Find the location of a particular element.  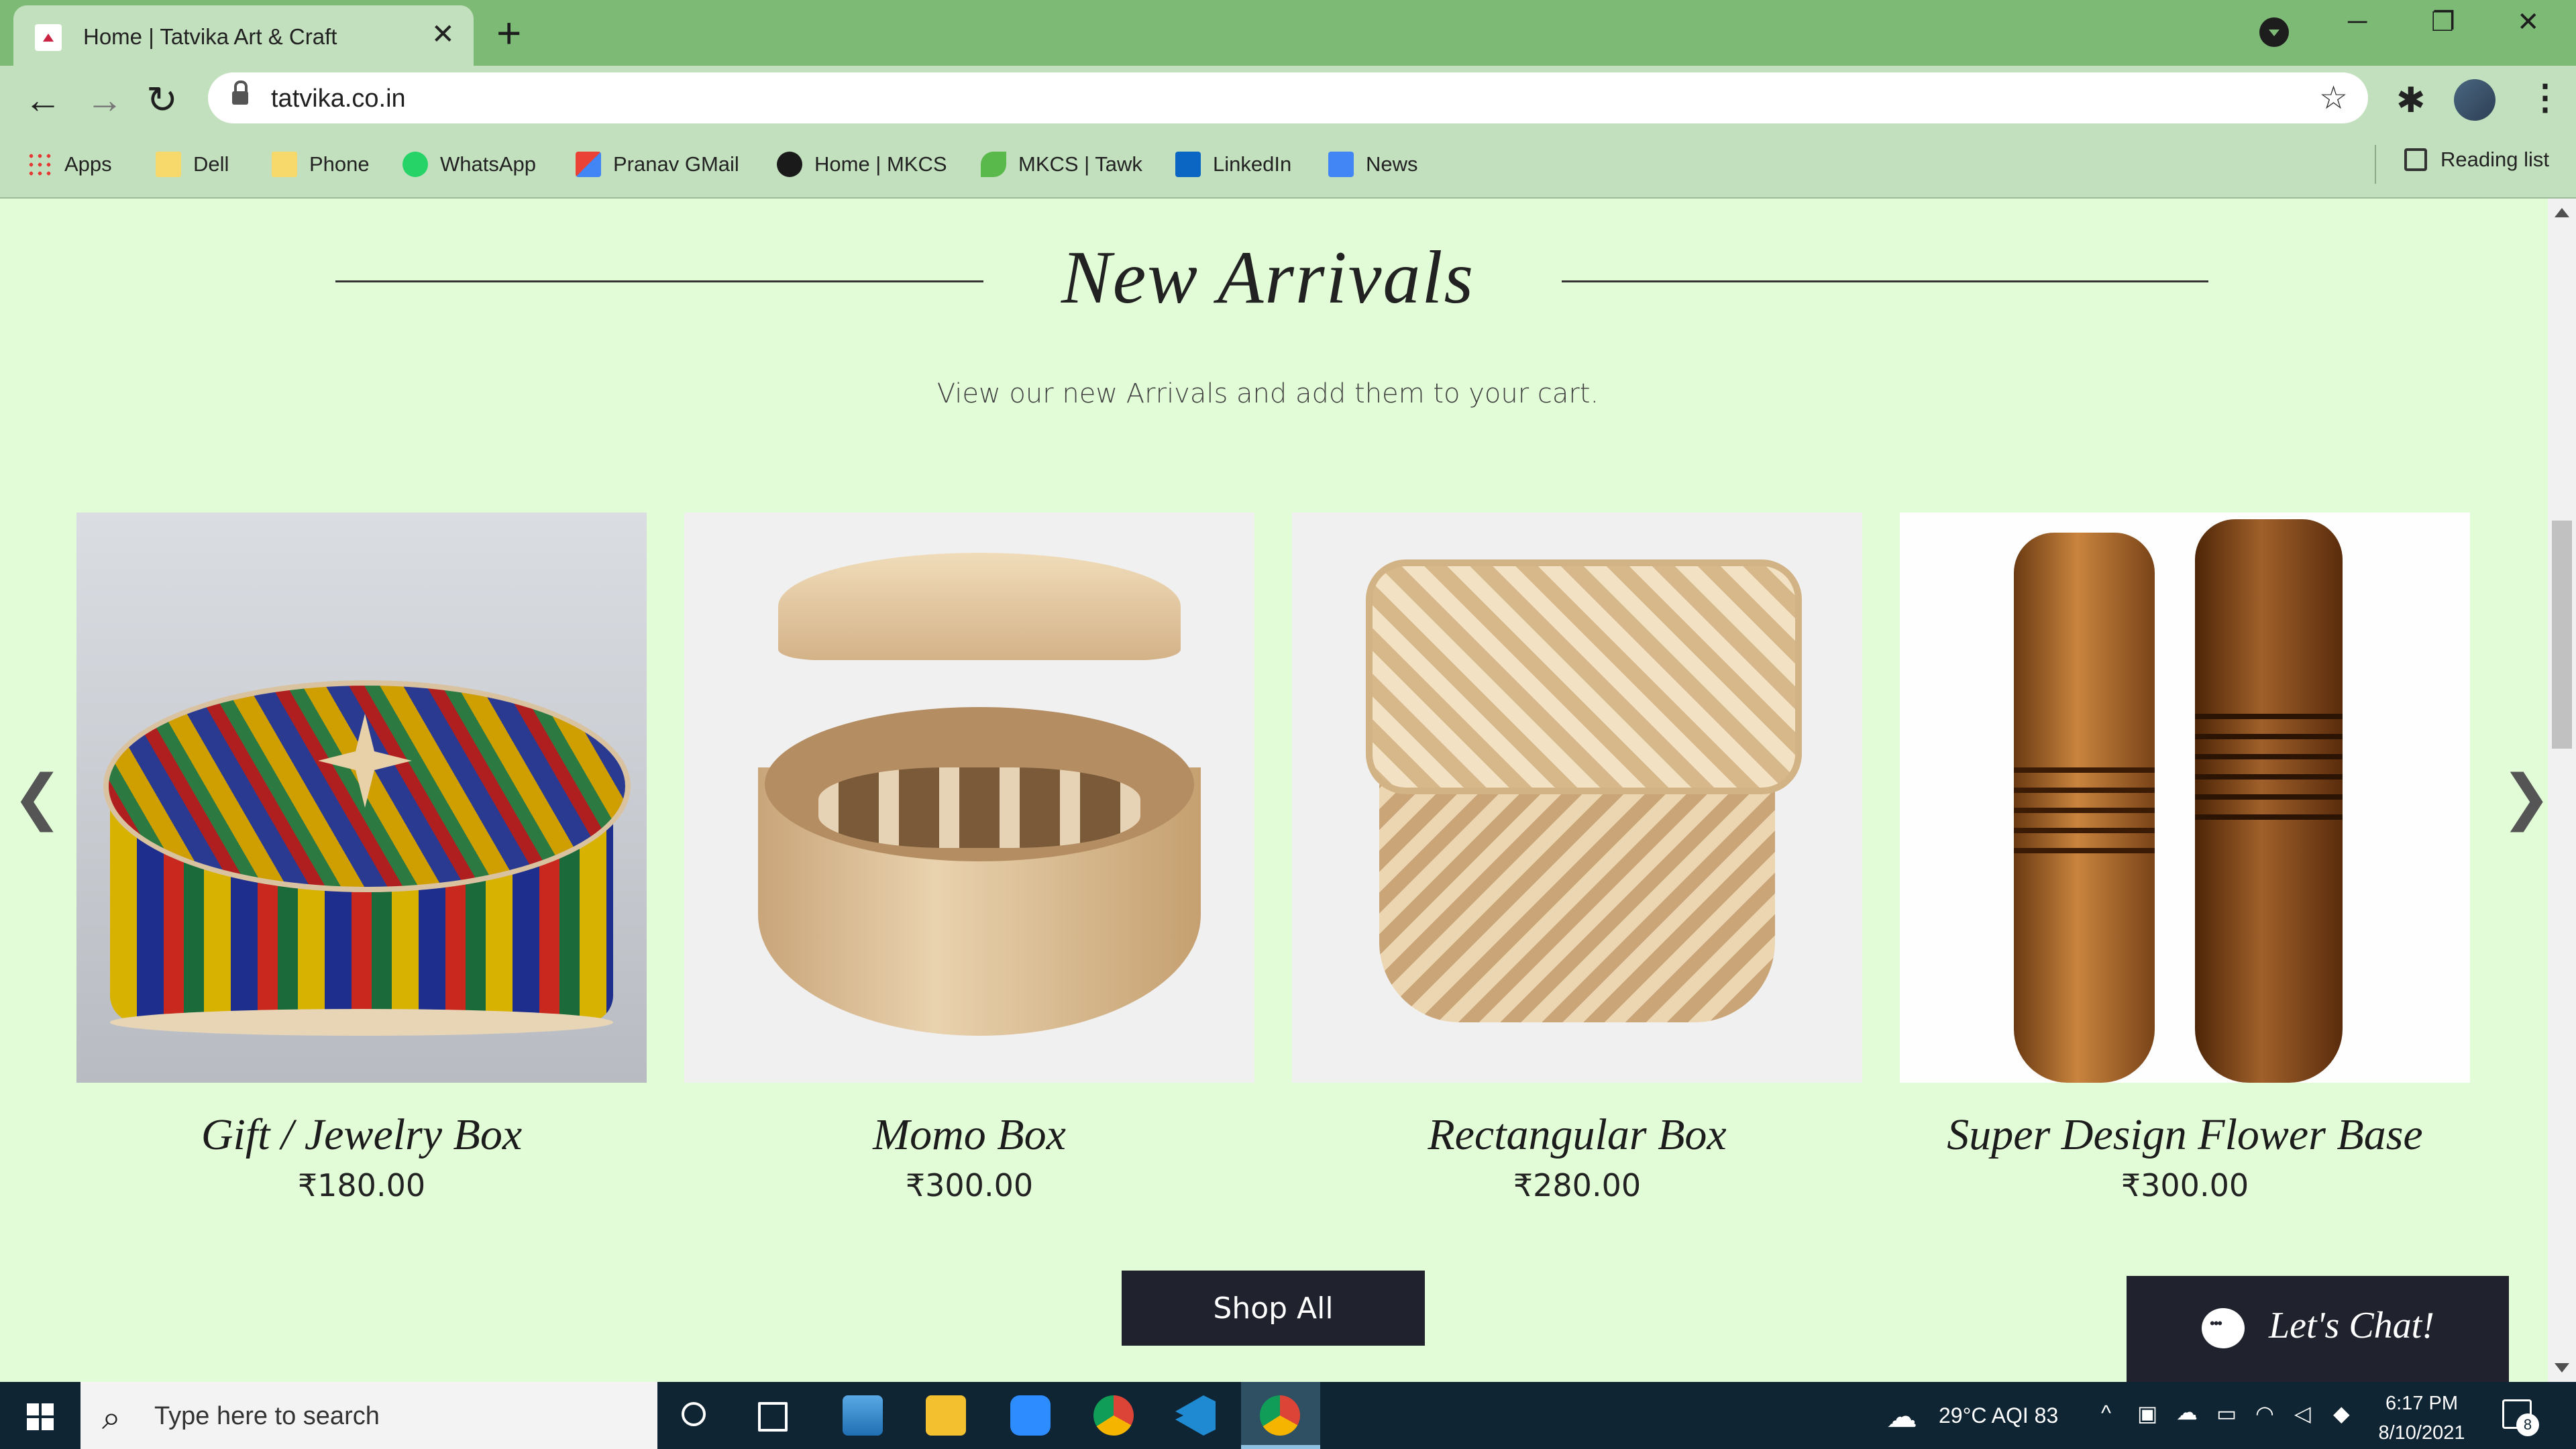

dropbox-icon: ◆ is located at coordinates (2341, 1413).